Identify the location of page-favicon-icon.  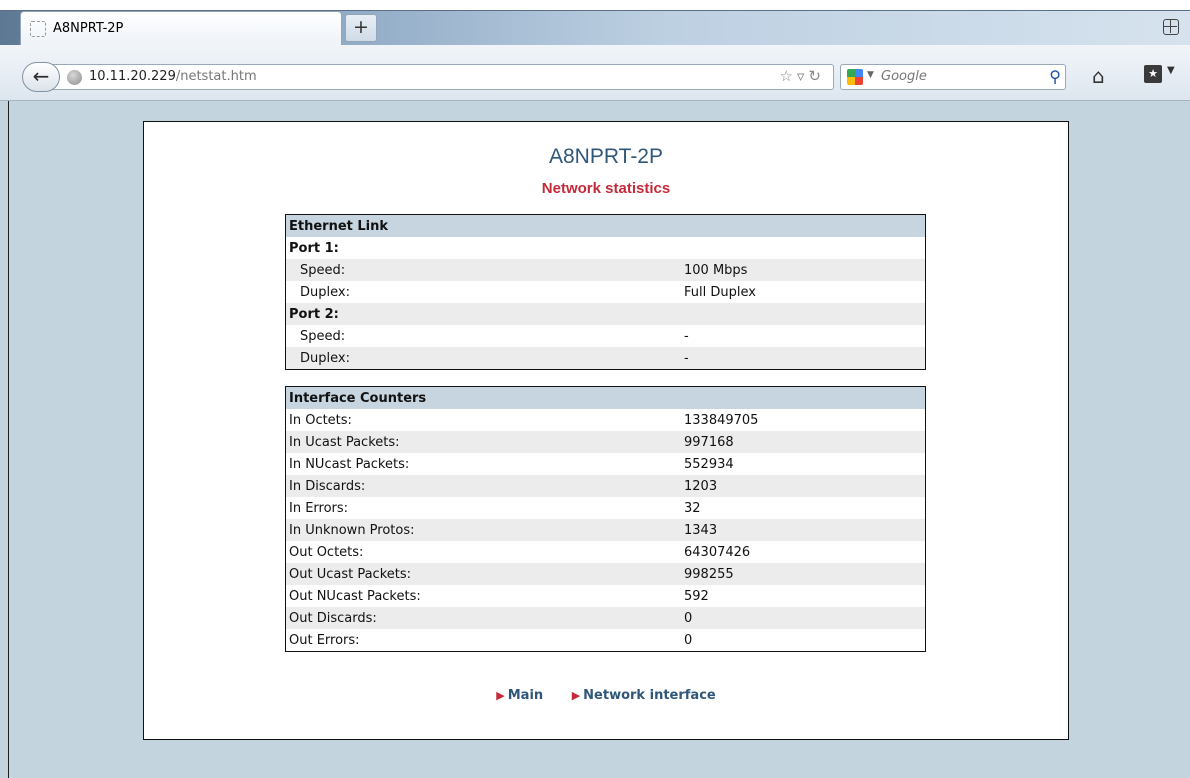
(38, 29).